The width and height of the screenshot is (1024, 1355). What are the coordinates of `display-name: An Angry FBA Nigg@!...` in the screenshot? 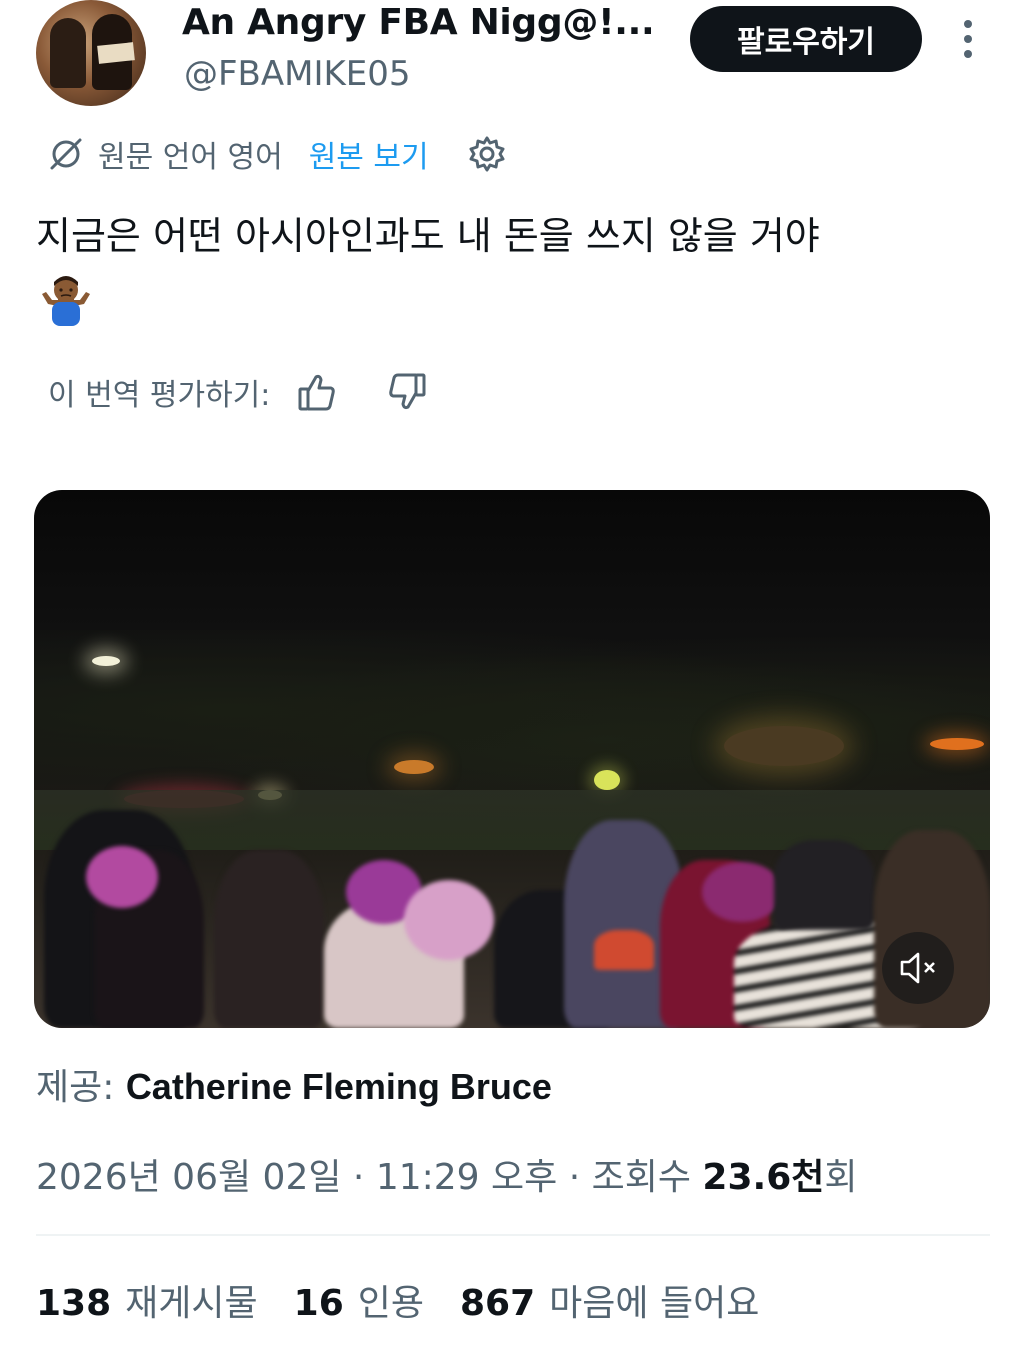 It's located at (418, 22).